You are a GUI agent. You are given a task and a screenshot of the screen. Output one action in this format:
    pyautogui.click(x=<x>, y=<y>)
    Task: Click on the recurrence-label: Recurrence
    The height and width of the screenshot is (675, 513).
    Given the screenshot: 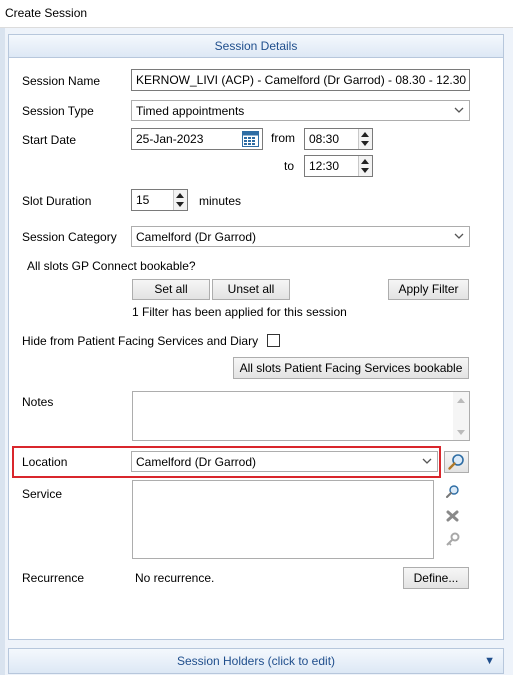 What is the action you would take?
    pyautogui.click(x=53, y=578)
    